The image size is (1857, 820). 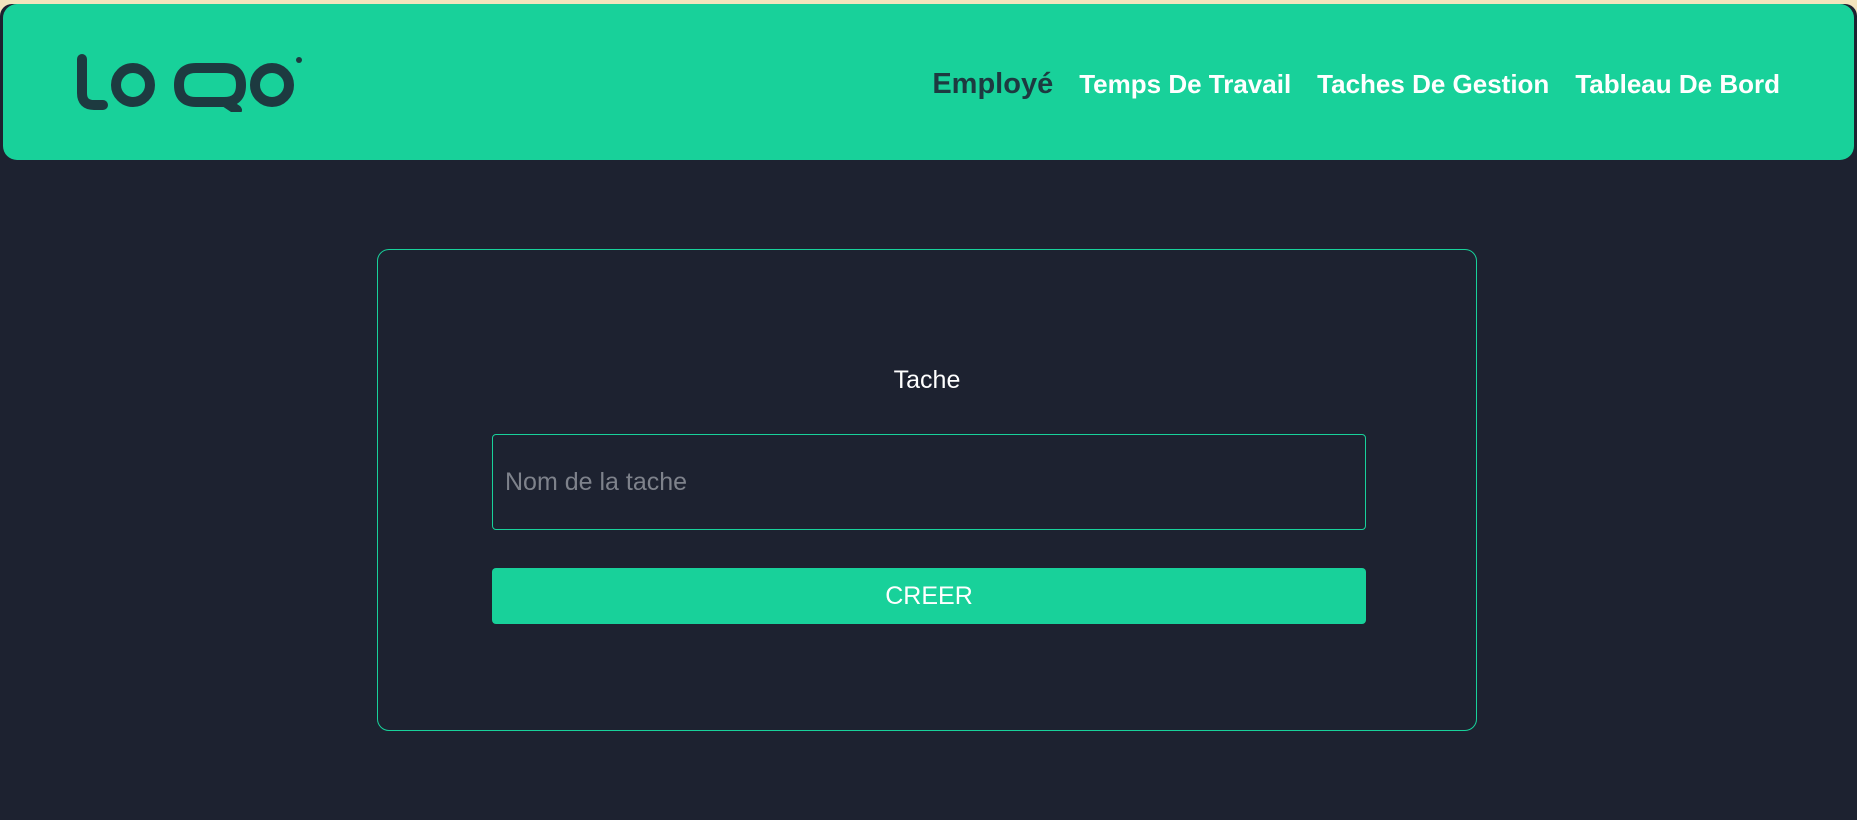 What do you see at coordinates (190, 83) in the screenshot?
I see `brand-logo` at bounding box center [190, 83].